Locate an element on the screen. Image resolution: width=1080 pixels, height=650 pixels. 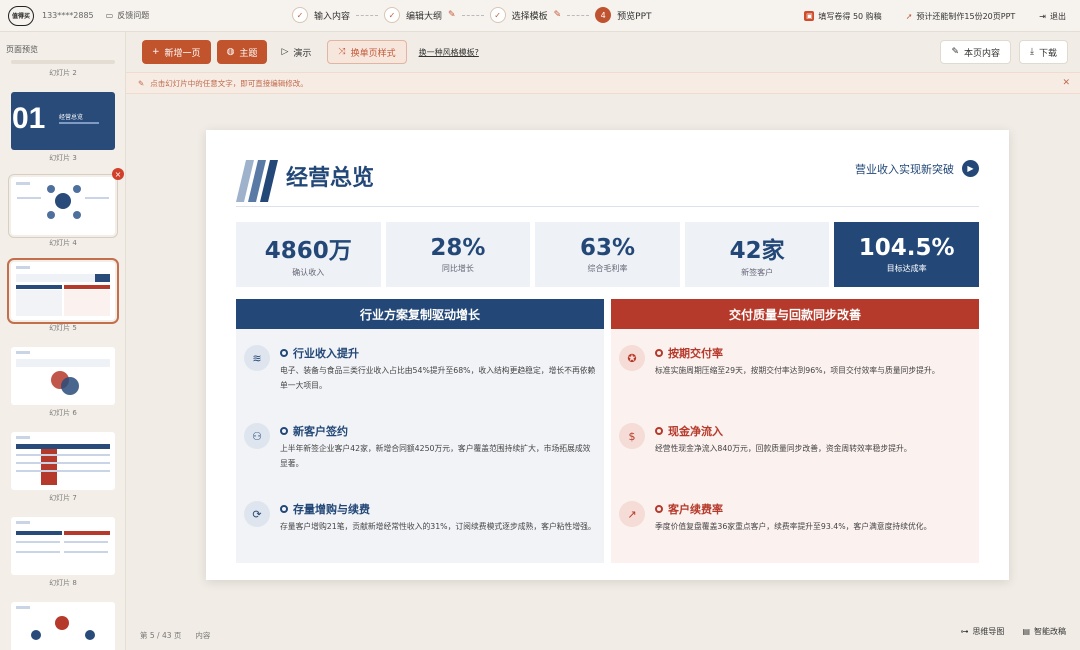
kpi-card: 63% 综合毛利率 is located at coordinates (607, 254).